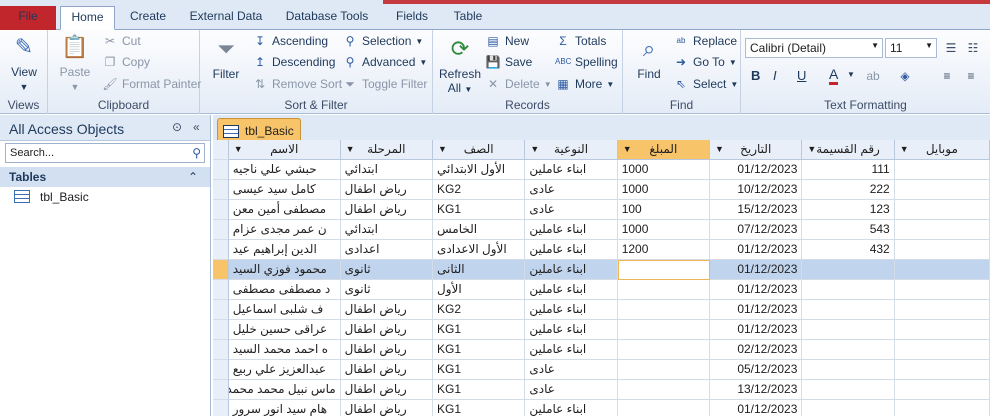 This screenshot has width=990, height=416. I want to click on nav-menu-chevron-icon: ⊙, so click(177, 127).